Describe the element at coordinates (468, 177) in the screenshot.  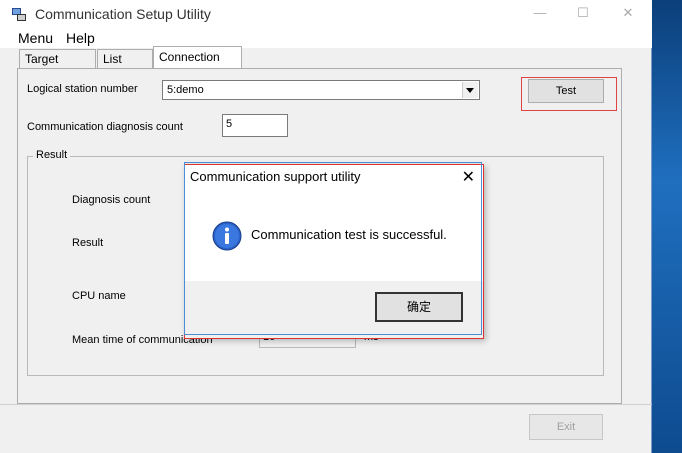
I see `dialog-close-icon: ✕` at that location.